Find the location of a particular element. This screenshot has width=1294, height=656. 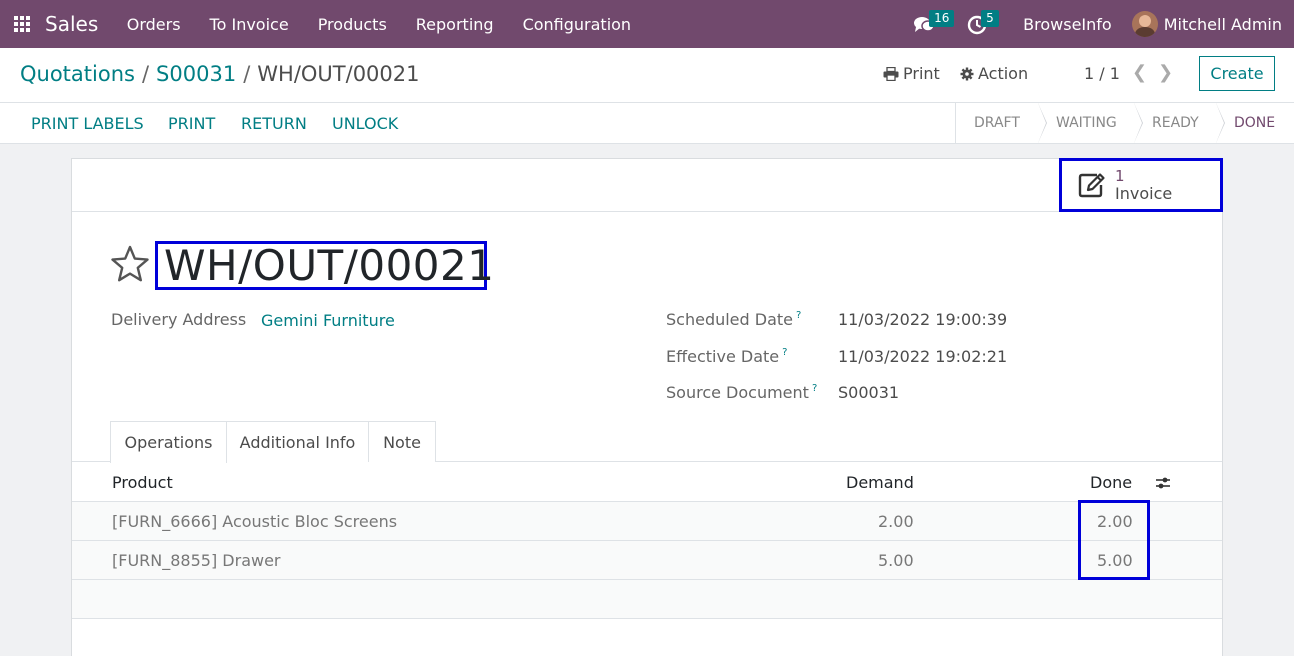

menu-to-invoice: To Invoice is located at coordinates (249, 24).